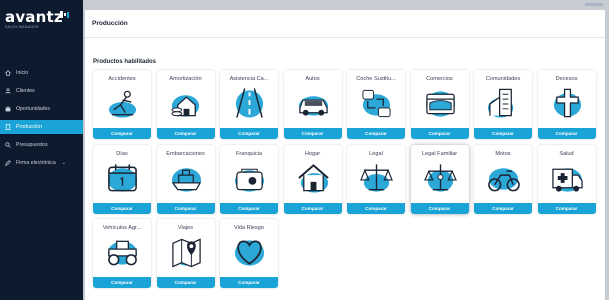 This screenshot has width=609, height=300. What do you see at coordinates (566, 79) in the screenshot?
I see `product-name: Decesos` at bounding box center [566, 79].